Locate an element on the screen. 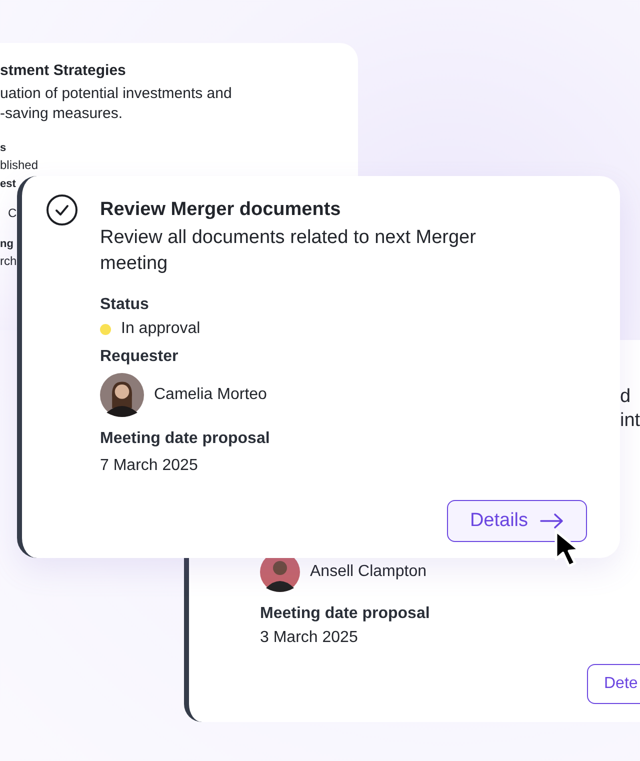 This screenshot has width=640, height=761. card-description: Review all documents related to next Merger meeting is located at coordinates (288, 251).